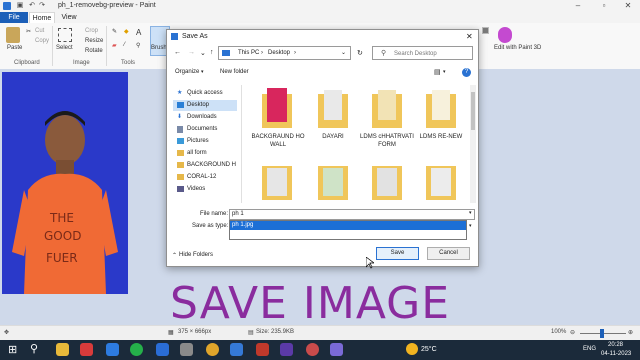 The width and height of the screenshot is (640, 360). Describe the element at coordinates (578, 6) in the screenshot. I see `minimize-button: –` at that location.